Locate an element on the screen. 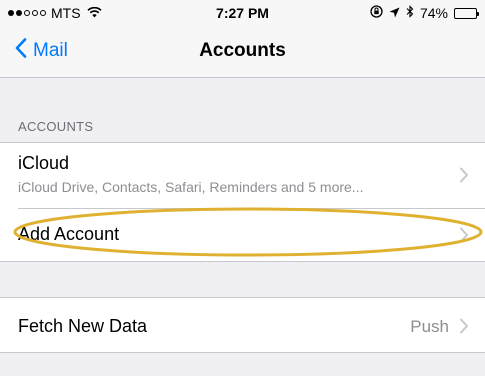 This screenshot has height=376, width=485. battery-percent: 74% is located at coordinates (433, 13).